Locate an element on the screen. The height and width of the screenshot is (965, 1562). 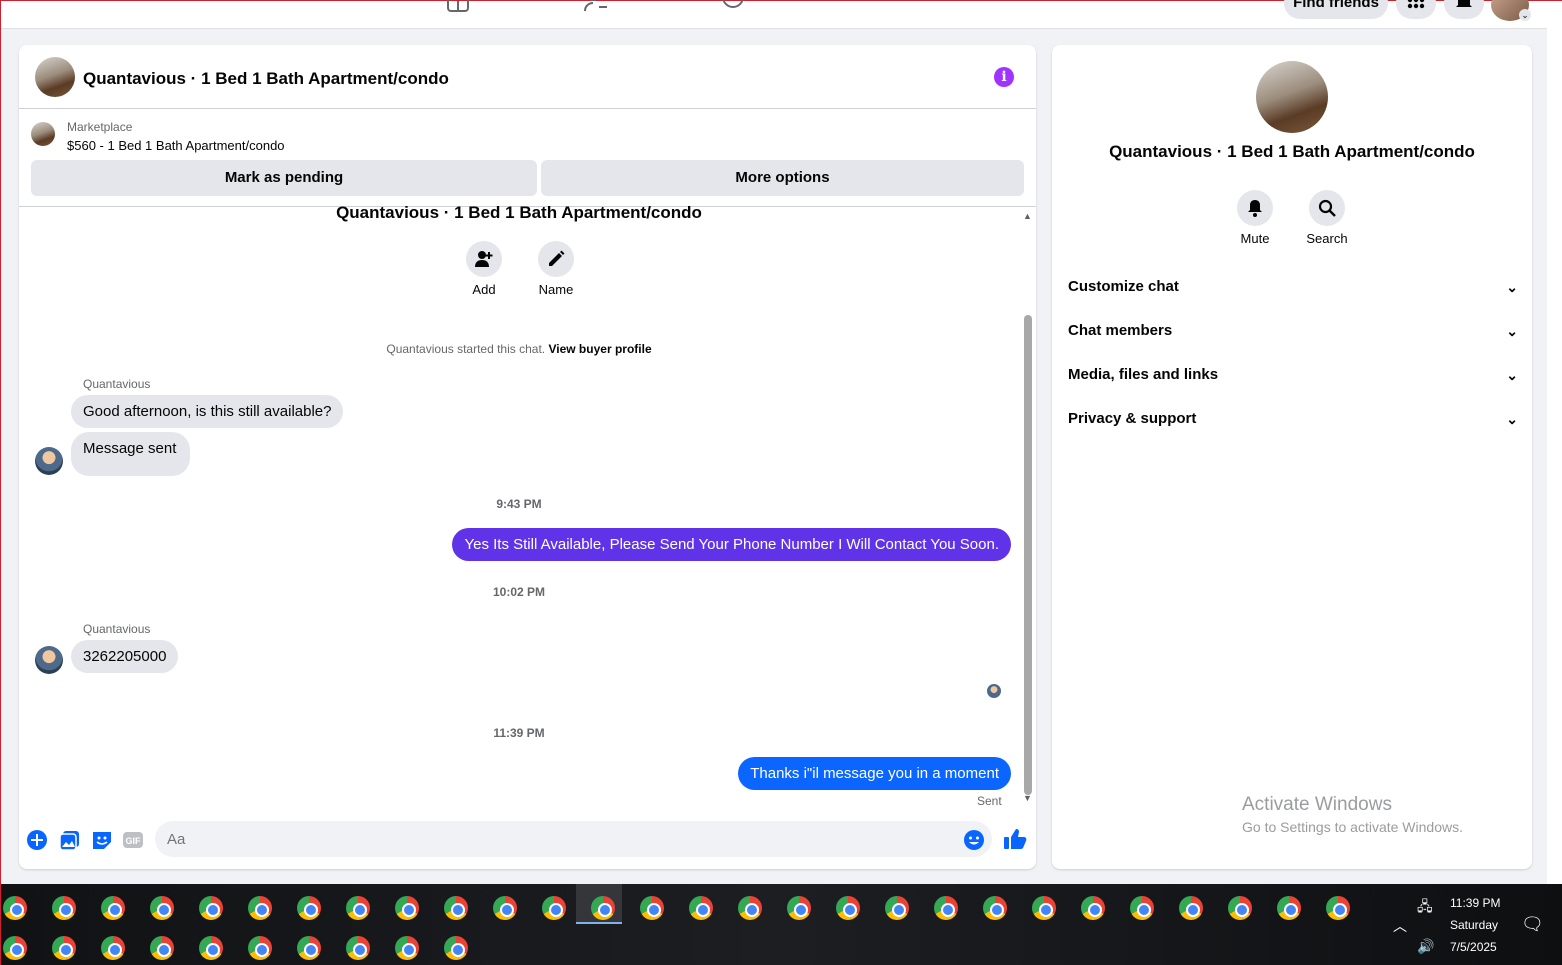
scroll-down-arrow: ▼ is located at coordinates (1027, 798).